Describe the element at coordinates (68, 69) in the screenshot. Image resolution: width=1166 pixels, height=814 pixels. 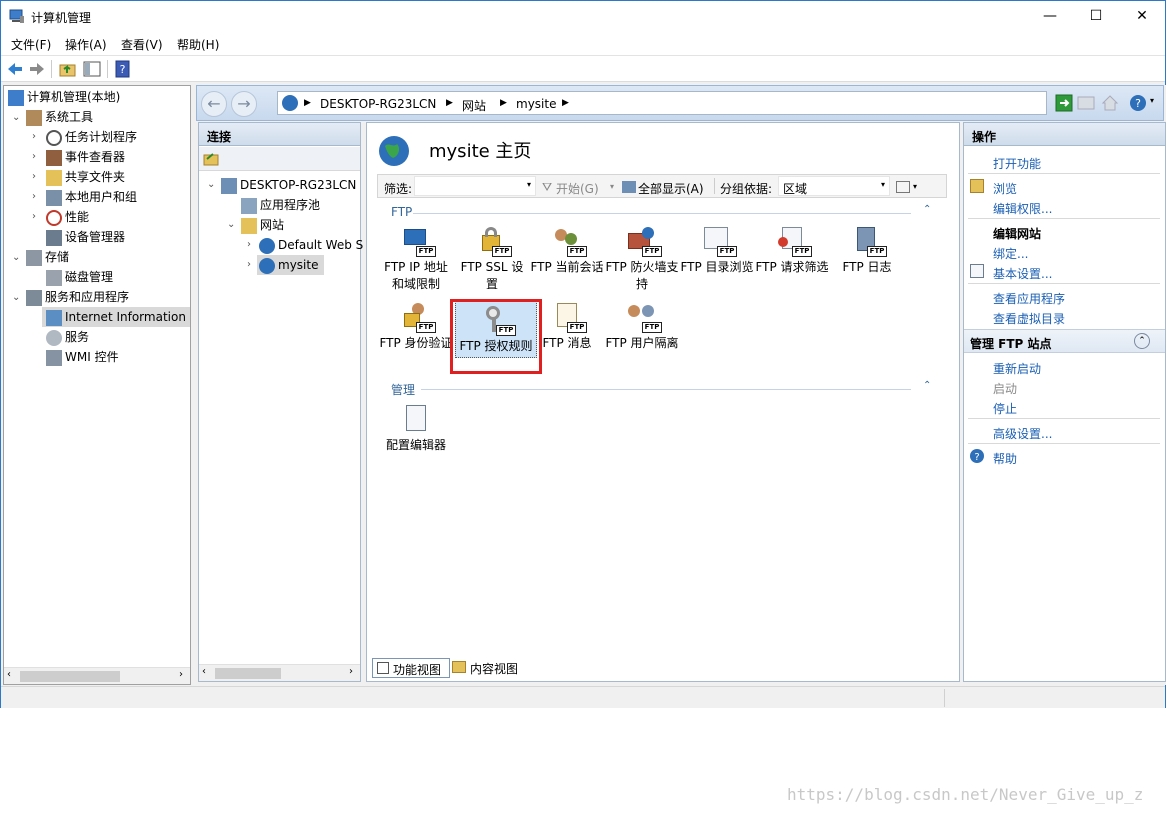
I see `up-folder-icon` at that location.